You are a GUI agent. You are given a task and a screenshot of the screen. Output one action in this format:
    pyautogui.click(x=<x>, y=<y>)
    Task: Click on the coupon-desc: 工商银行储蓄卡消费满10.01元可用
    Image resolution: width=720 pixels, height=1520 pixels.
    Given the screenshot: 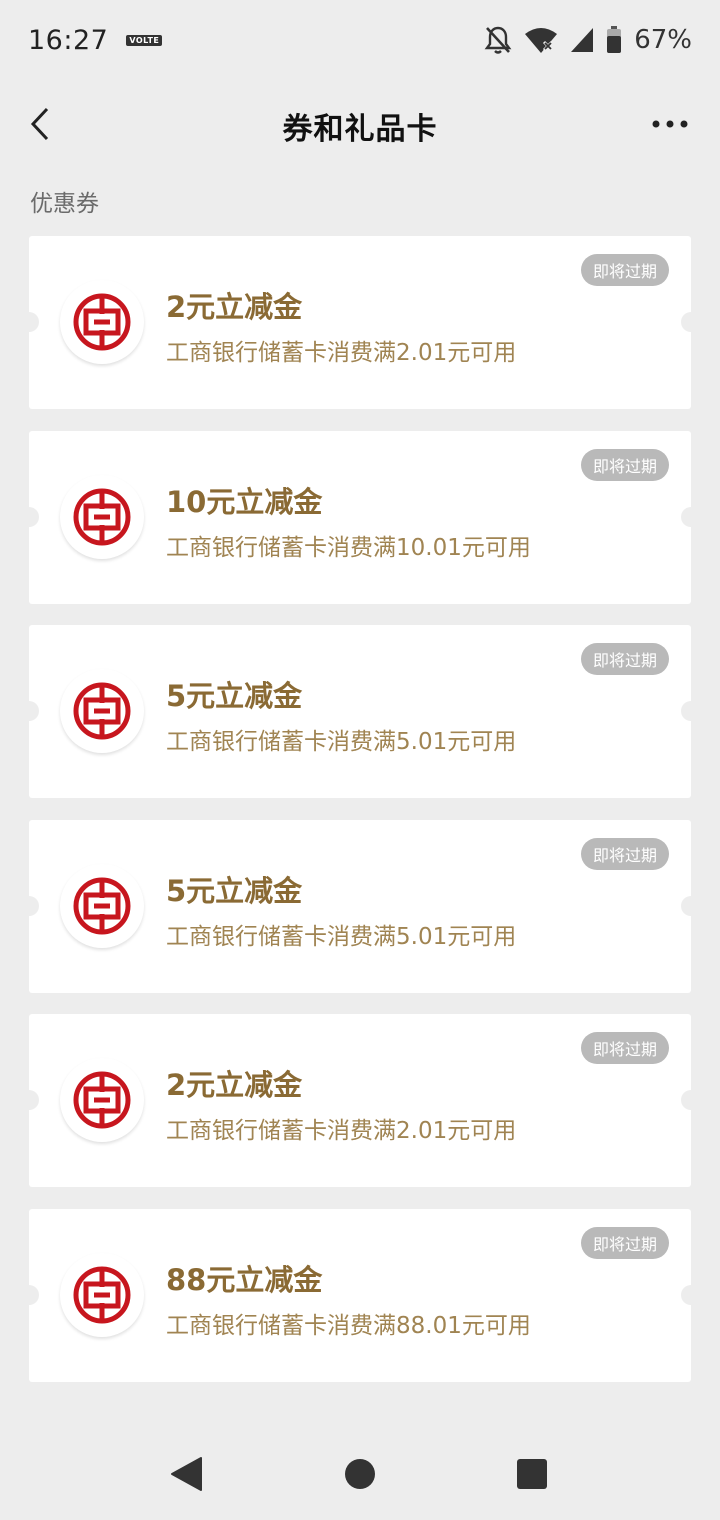 What is the action you would take?
    pyautogui.click(x=348, y=547)
    